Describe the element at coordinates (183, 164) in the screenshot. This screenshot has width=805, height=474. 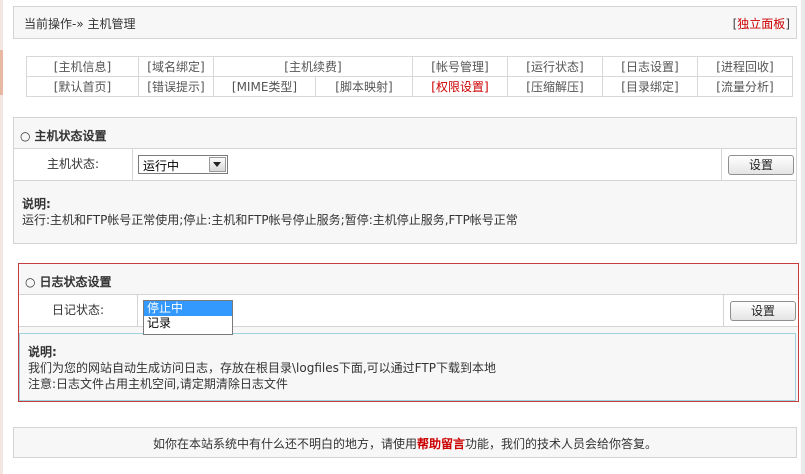
I see `host-status-select: 运行中` at that location.